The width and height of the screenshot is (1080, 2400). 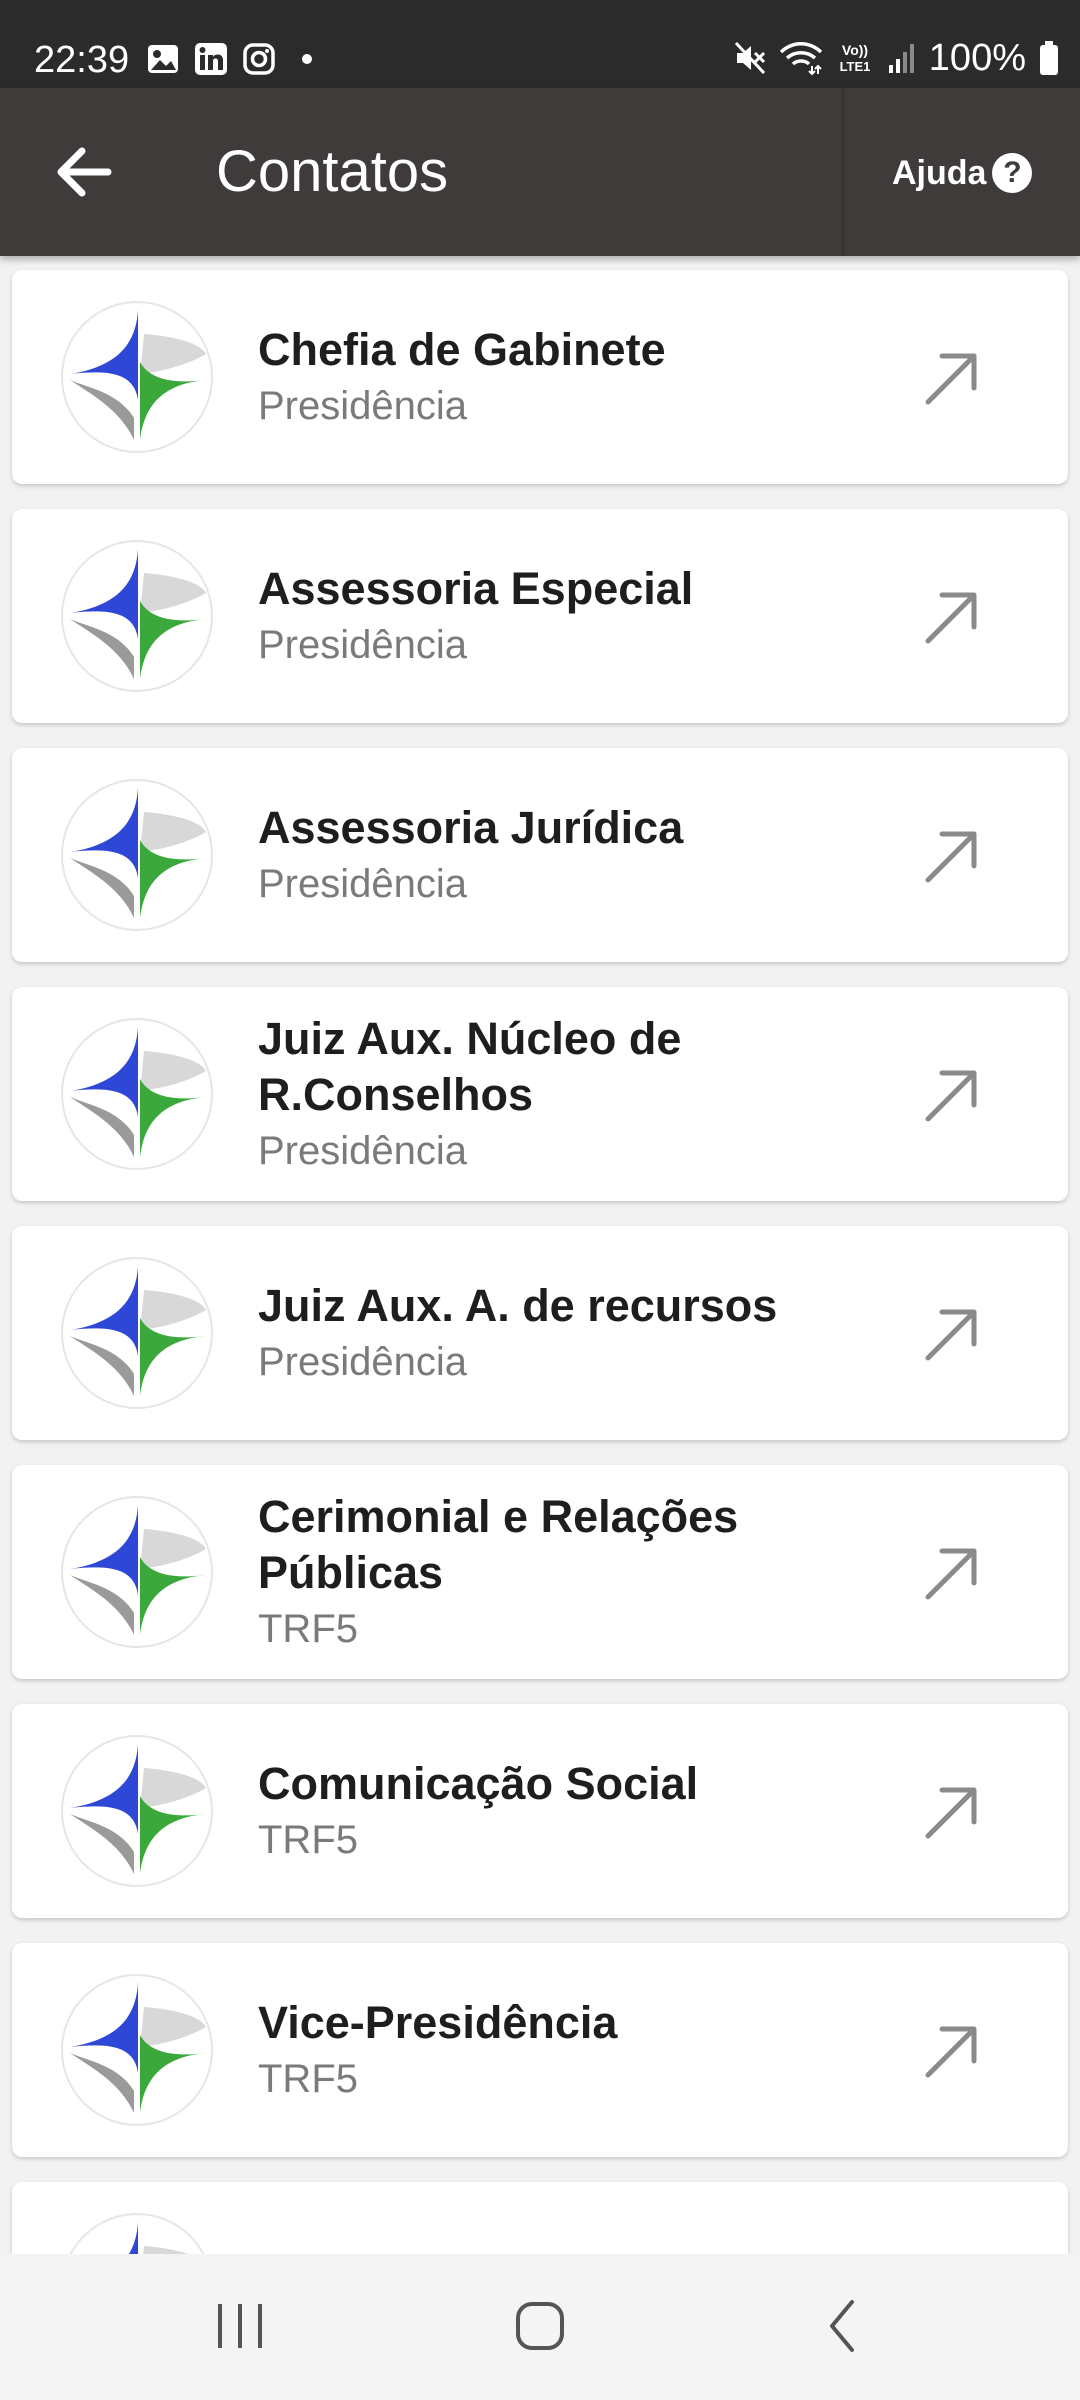 I want to click on battery-icon, so click(x=1049, y=58).